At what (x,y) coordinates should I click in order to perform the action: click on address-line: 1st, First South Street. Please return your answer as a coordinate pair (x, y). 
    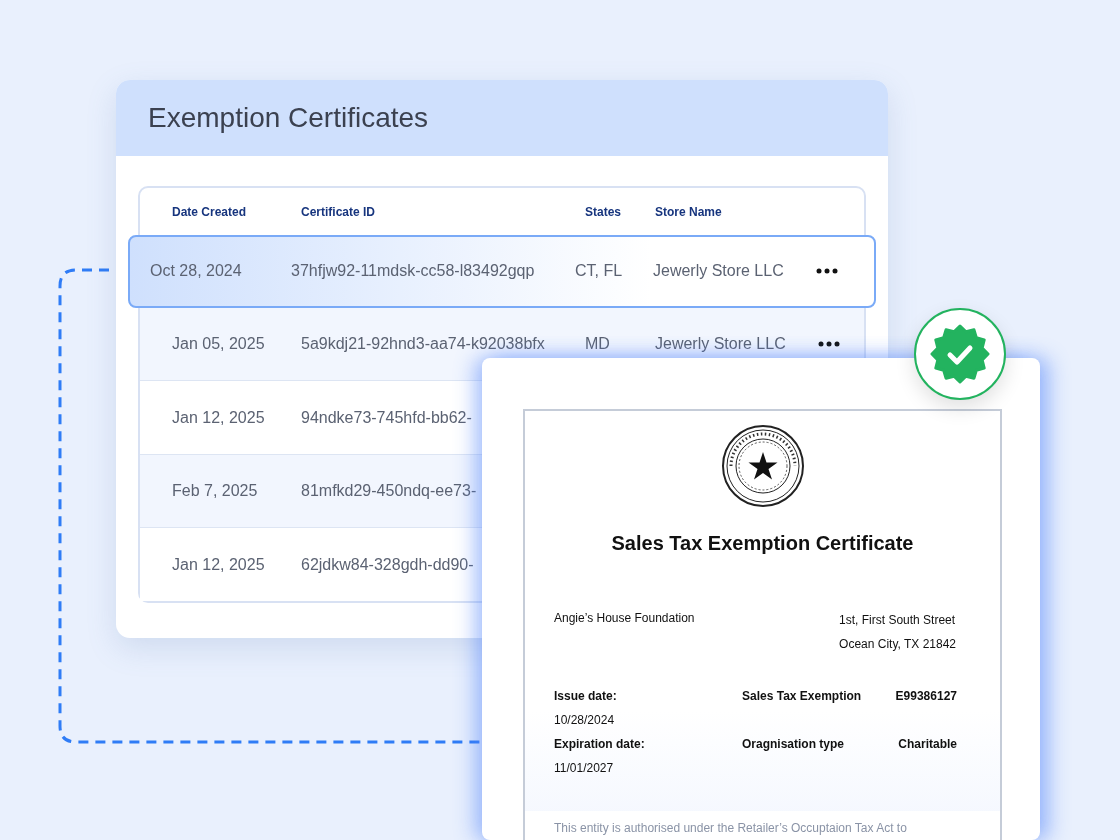
    Looking at the image, I should click on (897, 620).